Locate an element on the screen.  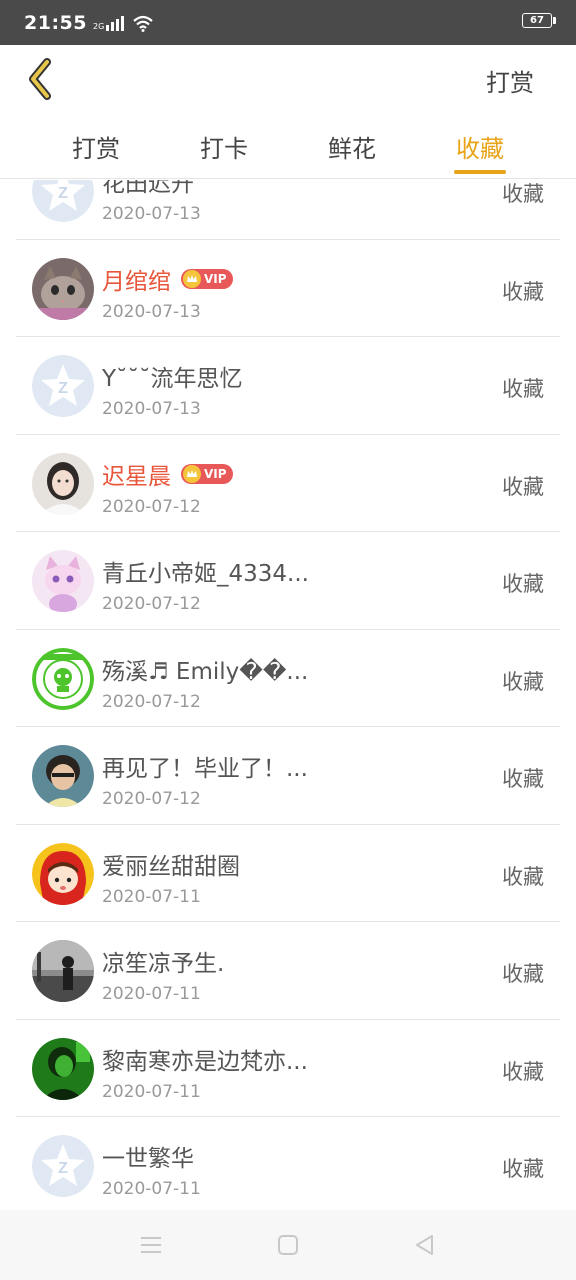
list-item: 黎南寒亦是边梵亦... 2020-07-11 收藏 is located at coordinates (288, 1068).